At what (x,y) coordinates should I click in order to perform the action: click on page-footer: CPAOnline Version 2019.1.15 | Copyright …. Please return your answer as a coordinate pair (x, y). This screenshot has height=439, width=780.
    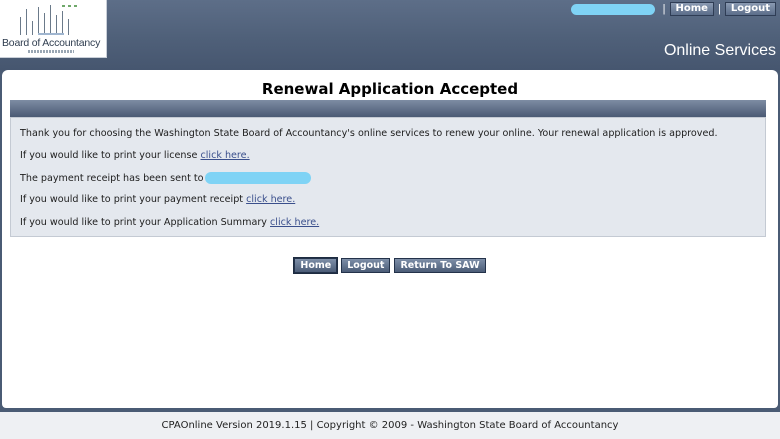
    Looking at the image, I should click on (390, 425).